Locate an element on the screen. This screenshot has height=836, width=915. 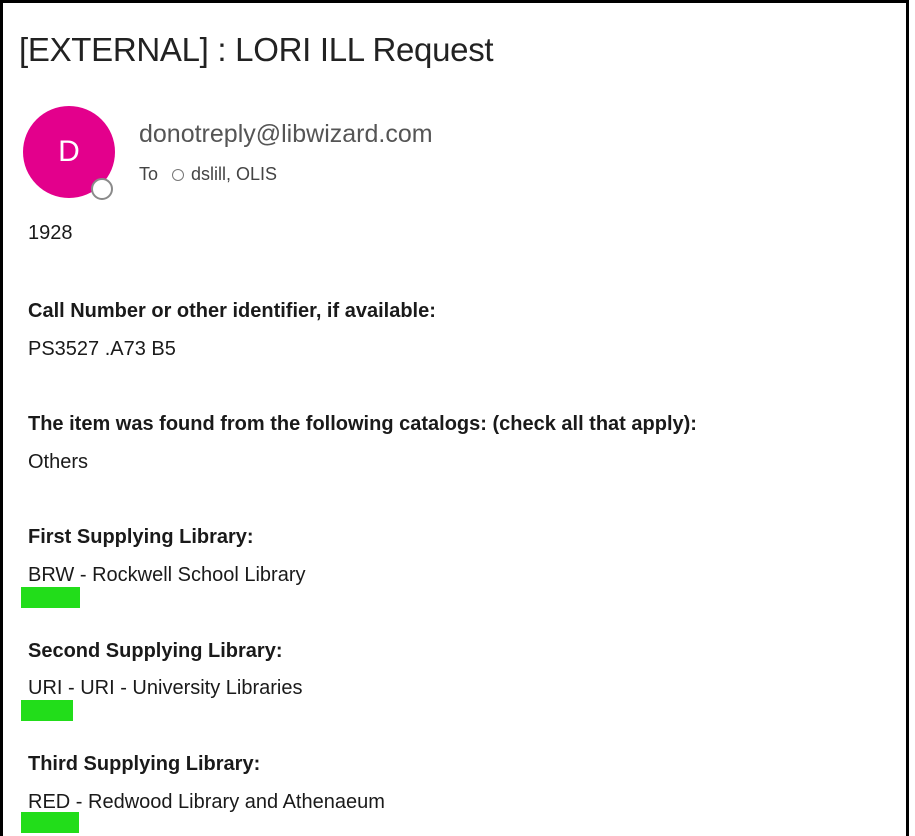
recipients-line: To dslill, OLIS is located at coordinates (208, 174).